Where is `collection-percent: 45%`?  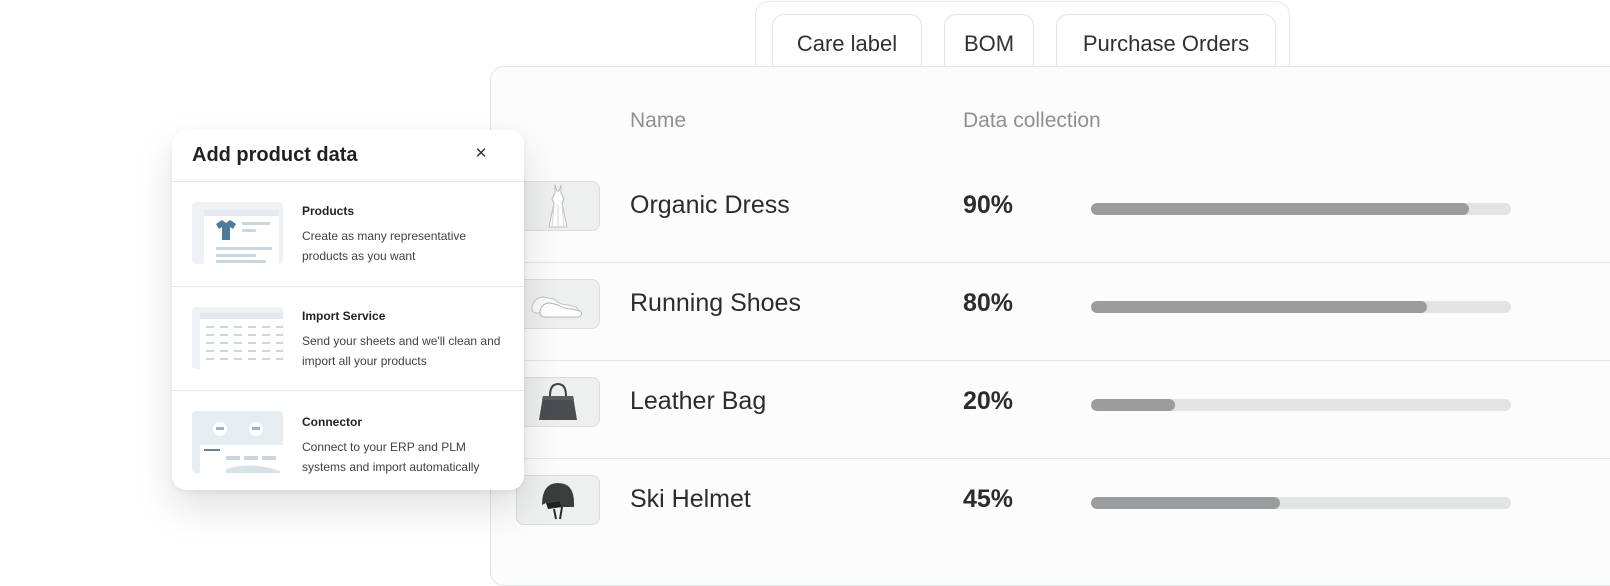 collection-percent: 45% is located at coordinates (988, 499).